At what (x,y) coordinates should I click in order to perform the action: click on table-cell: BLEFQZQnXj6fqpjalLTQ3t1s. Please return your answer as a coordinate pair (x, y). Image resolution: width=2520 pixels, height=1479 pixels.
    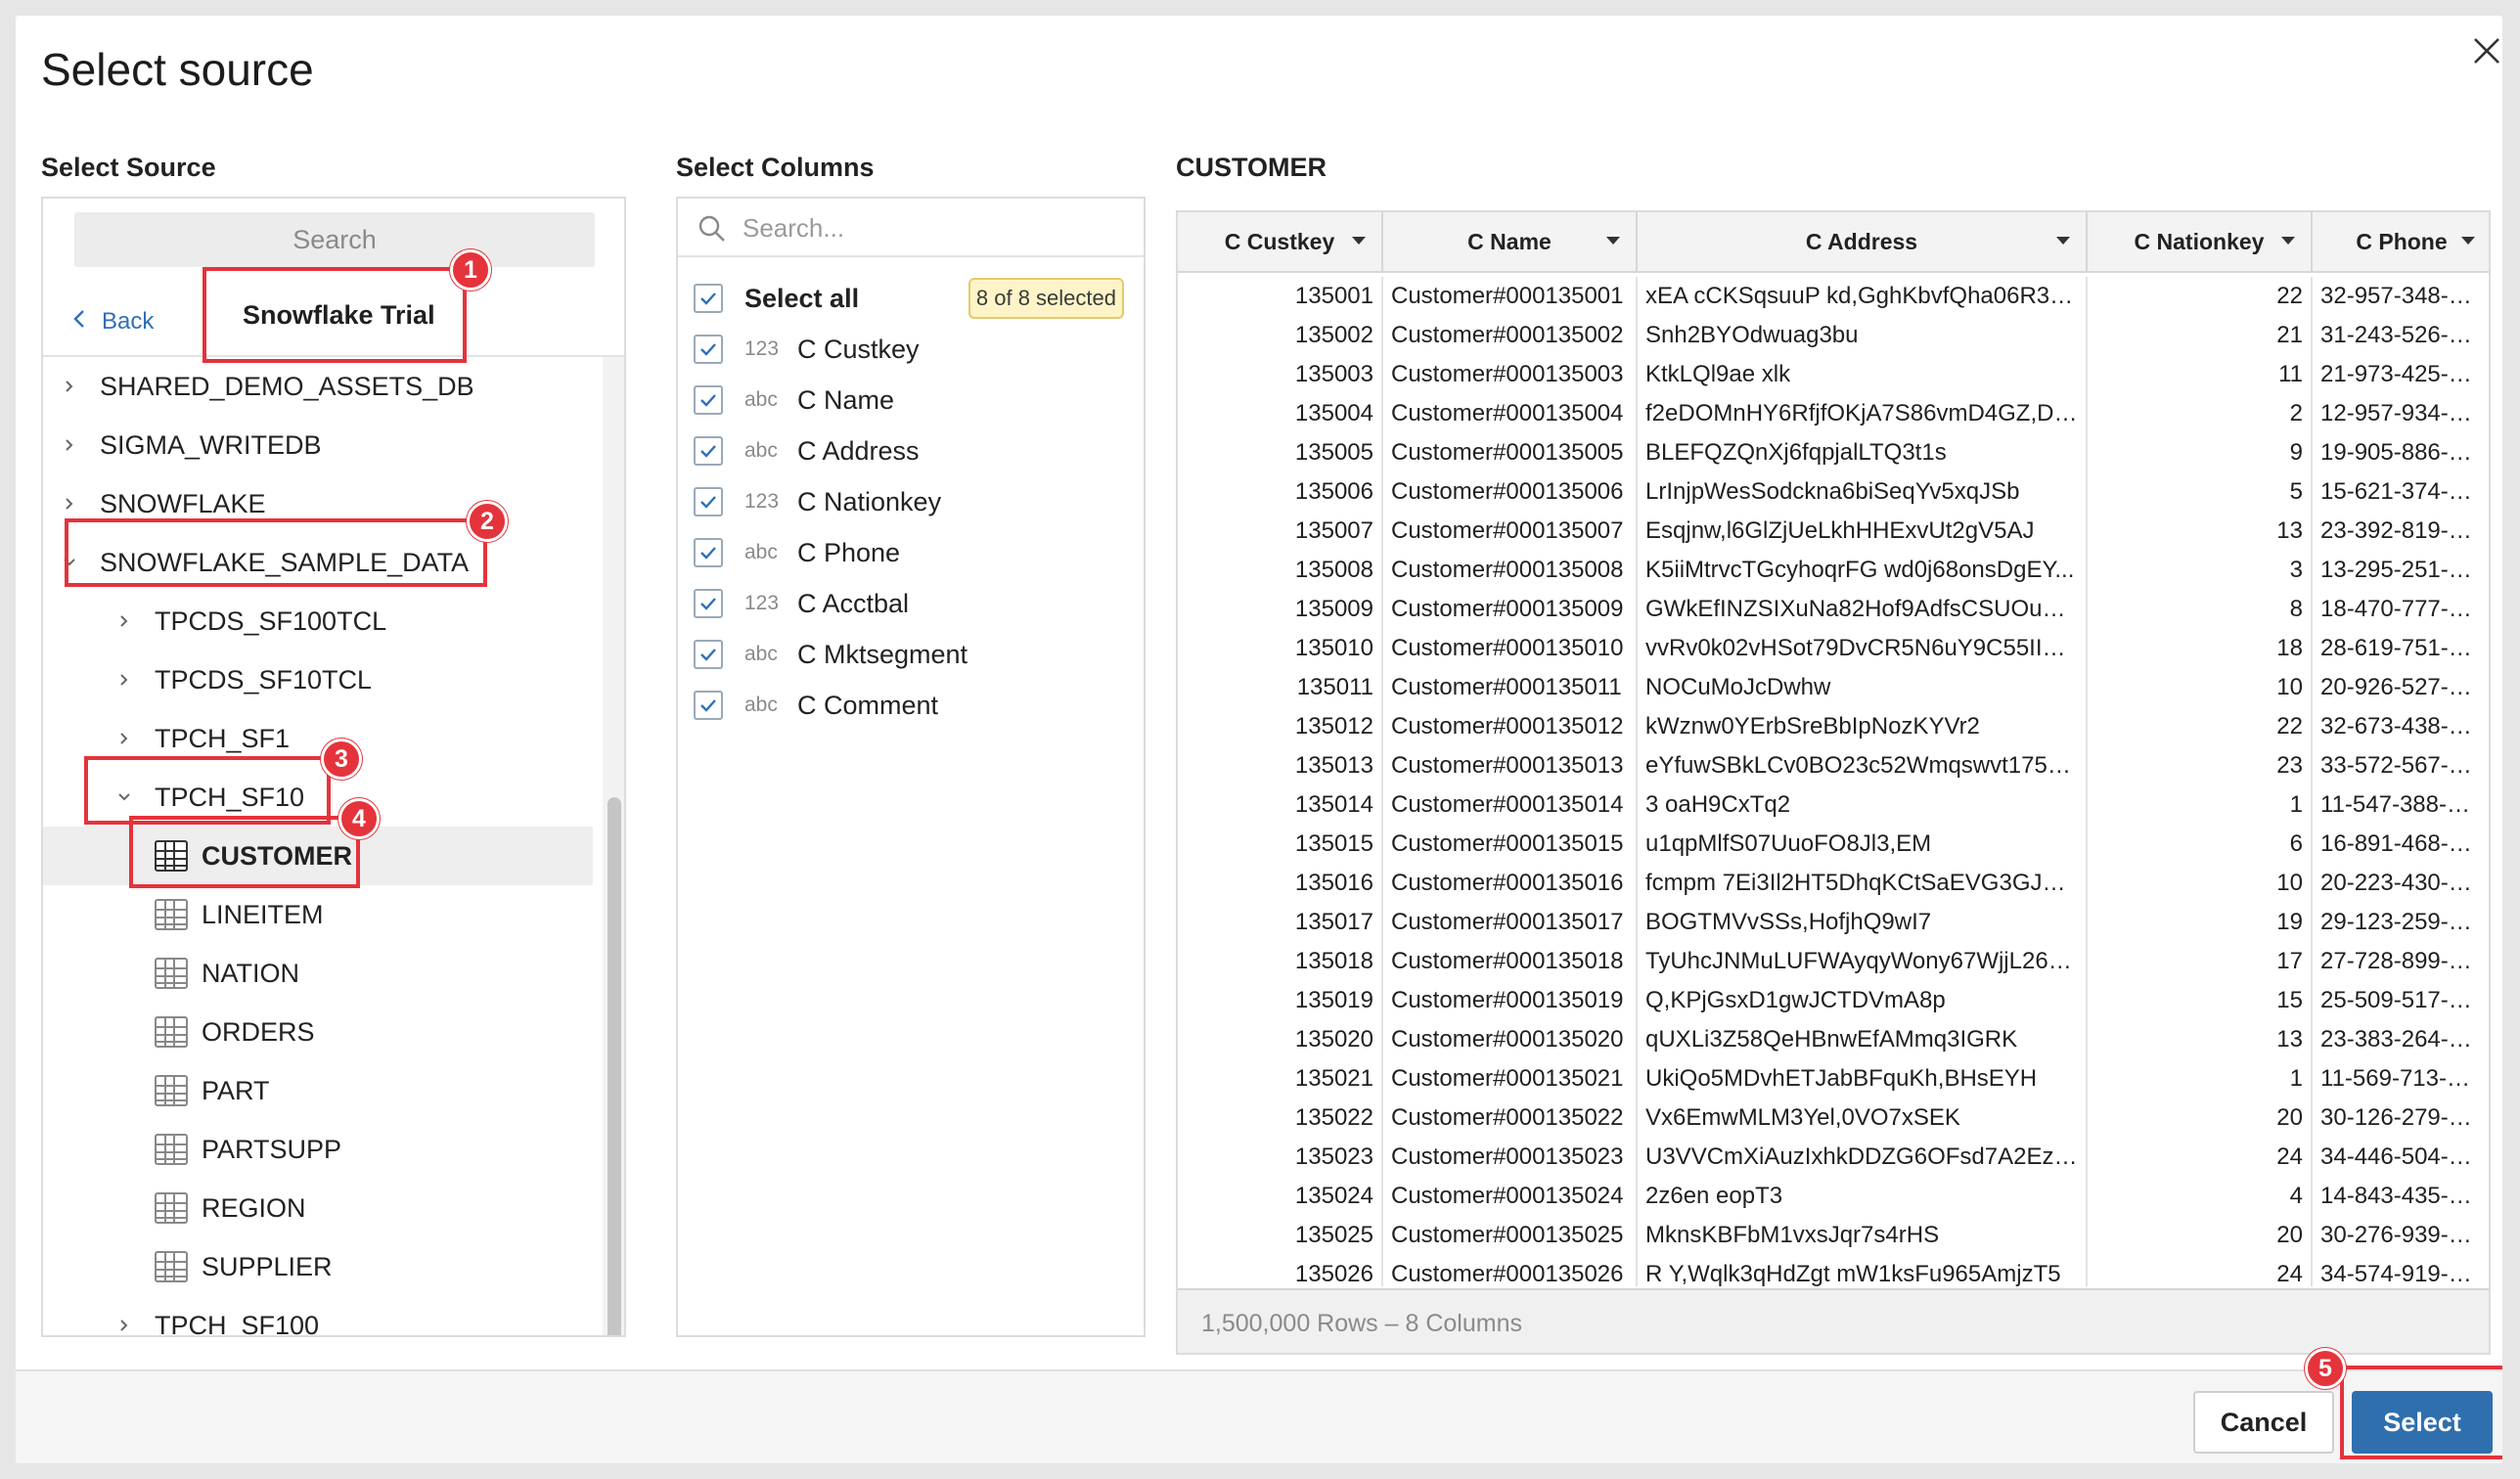
    Looking at the image, I should click on (1863, 452).